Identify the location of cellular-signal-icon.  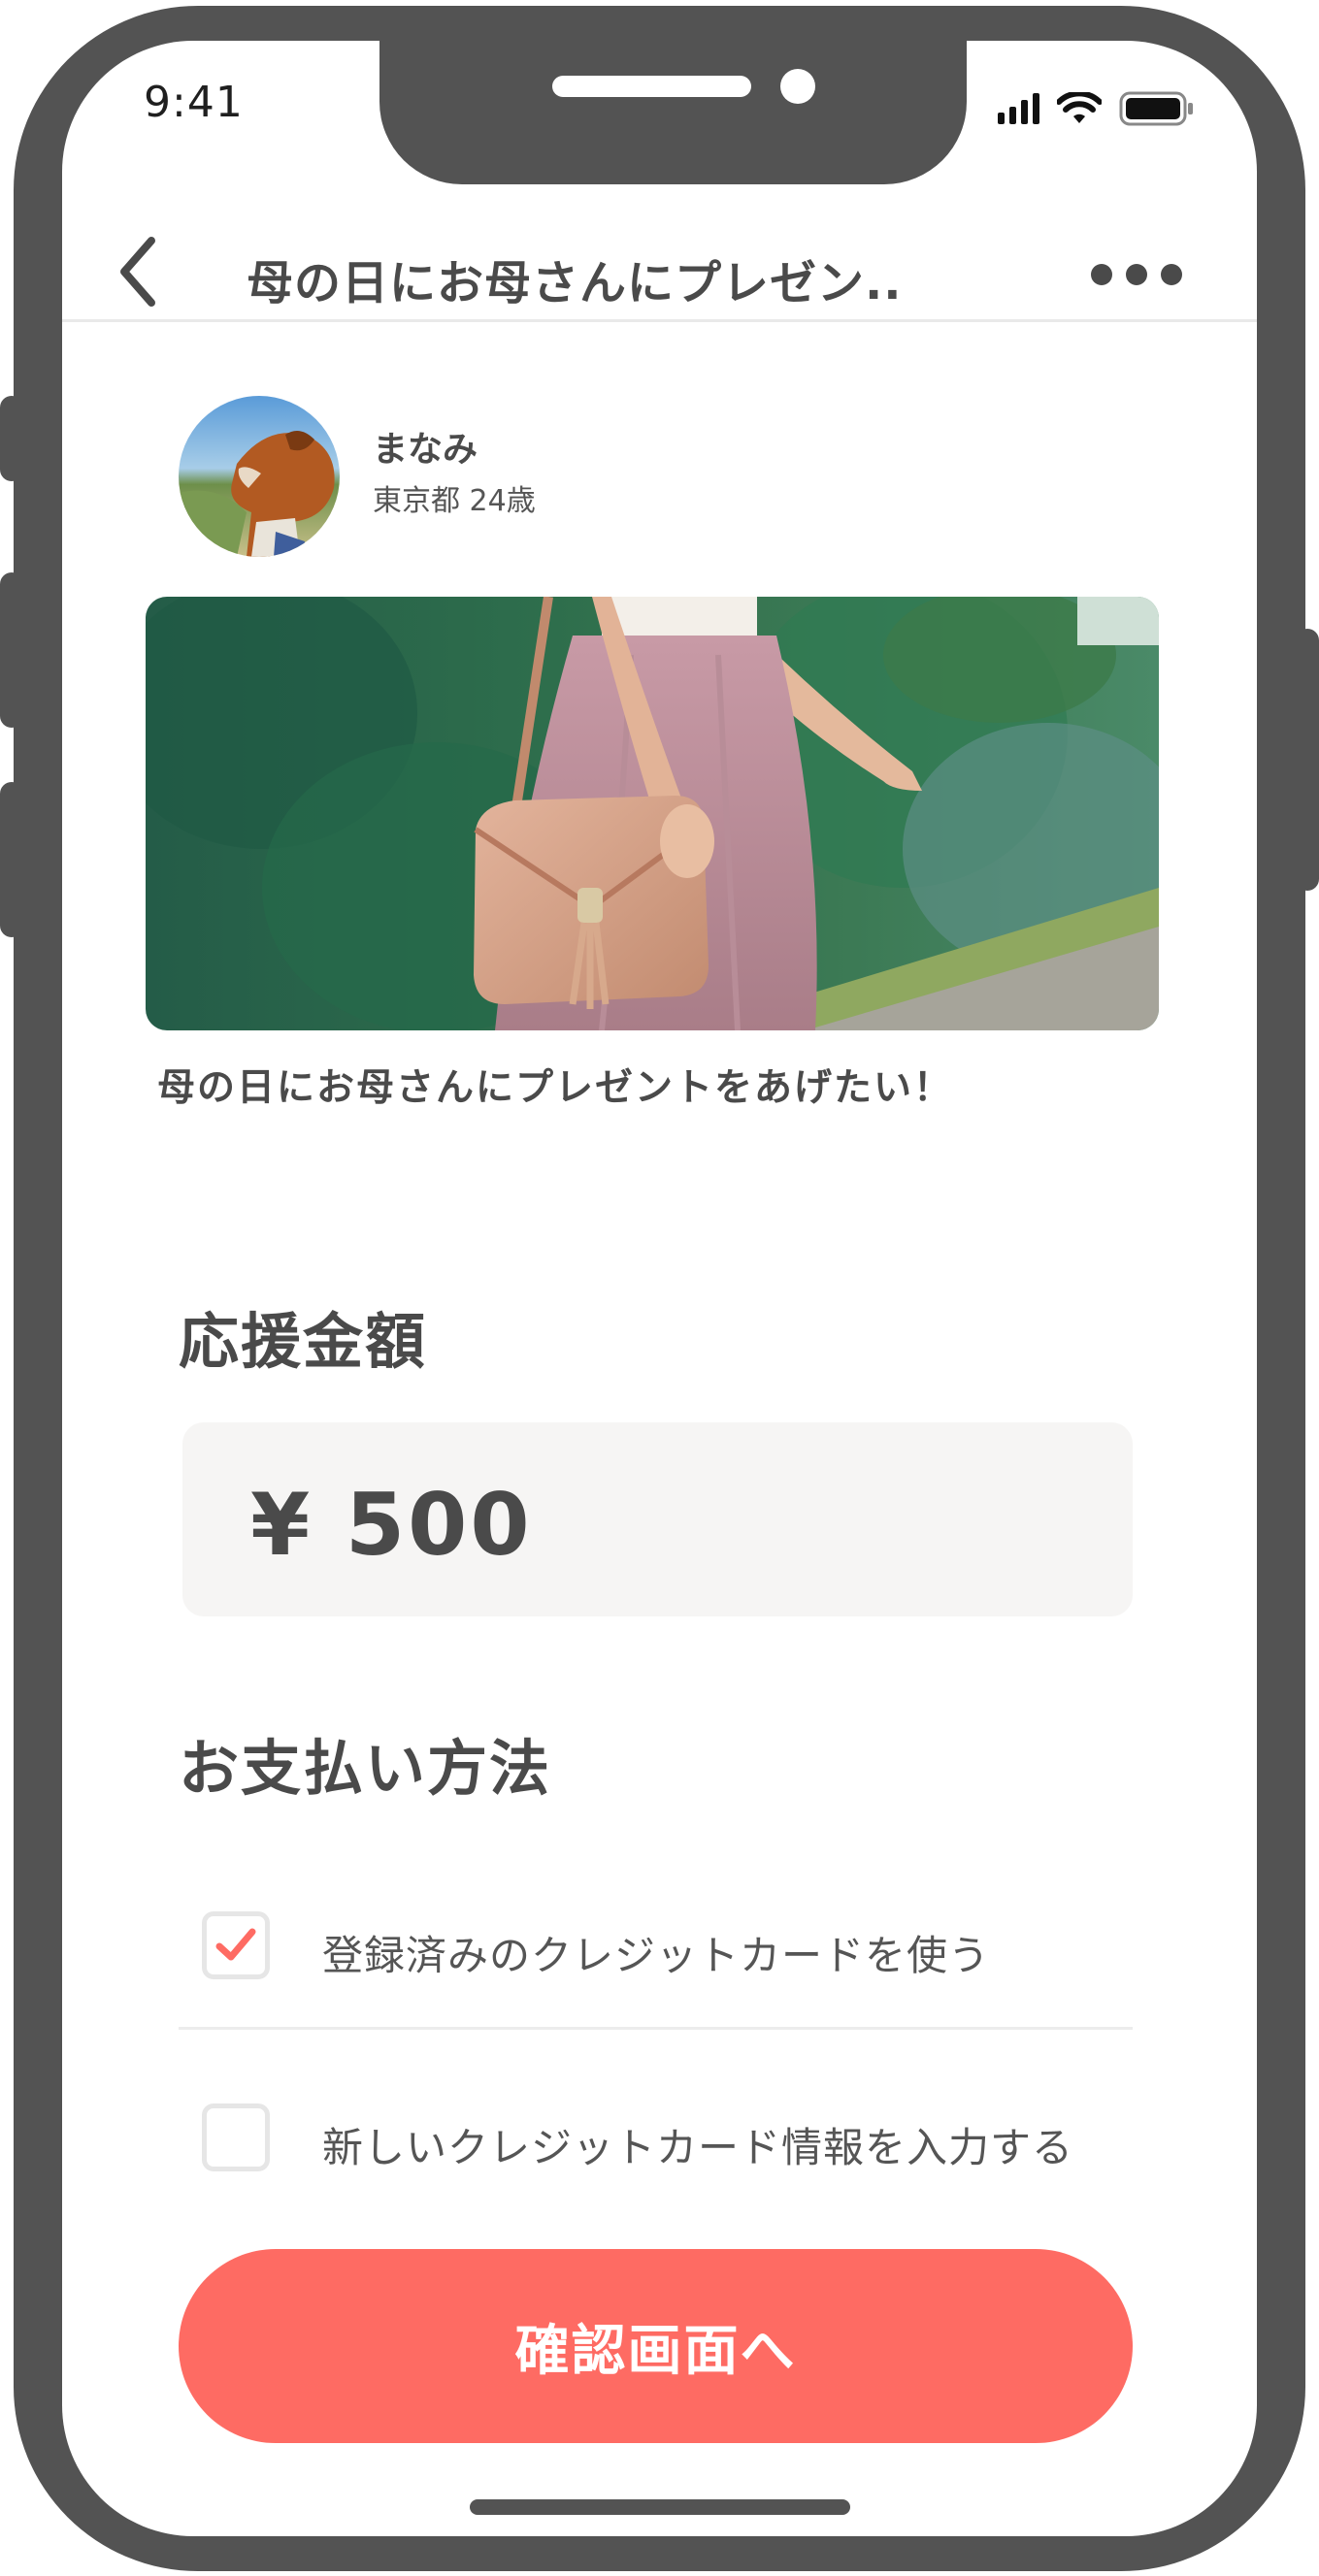
(1018, 109).